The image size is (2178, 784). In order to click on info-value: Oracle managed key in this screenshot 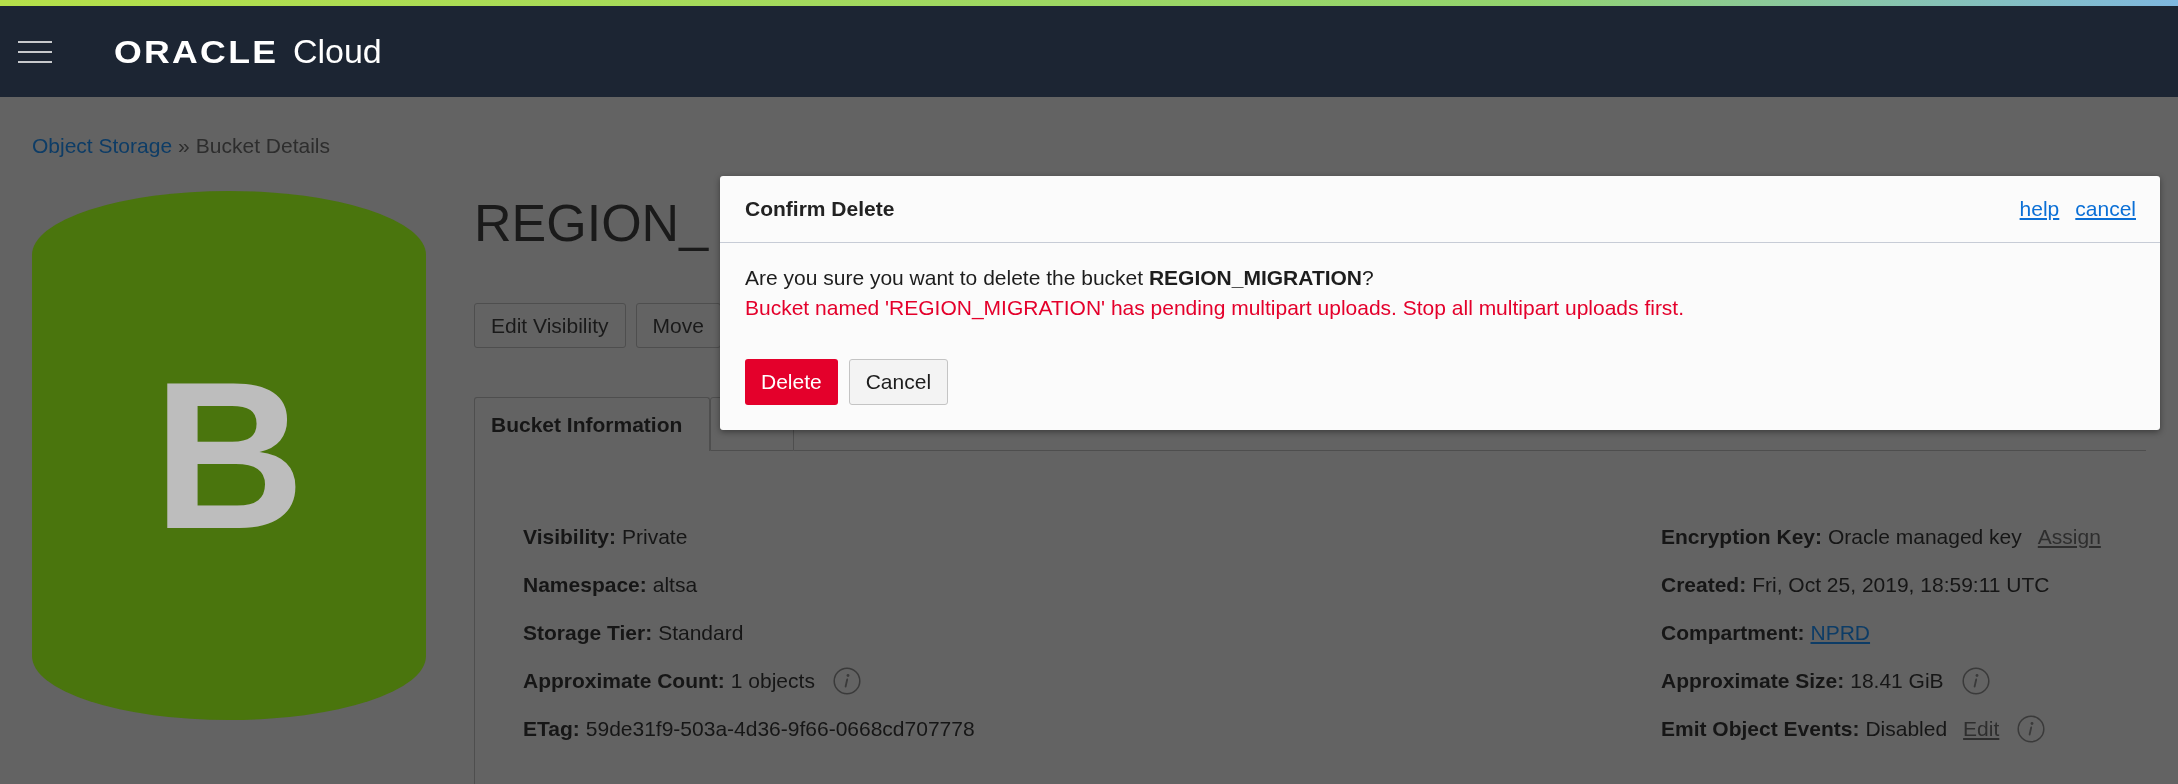, I will do `click(1925, 536)`.